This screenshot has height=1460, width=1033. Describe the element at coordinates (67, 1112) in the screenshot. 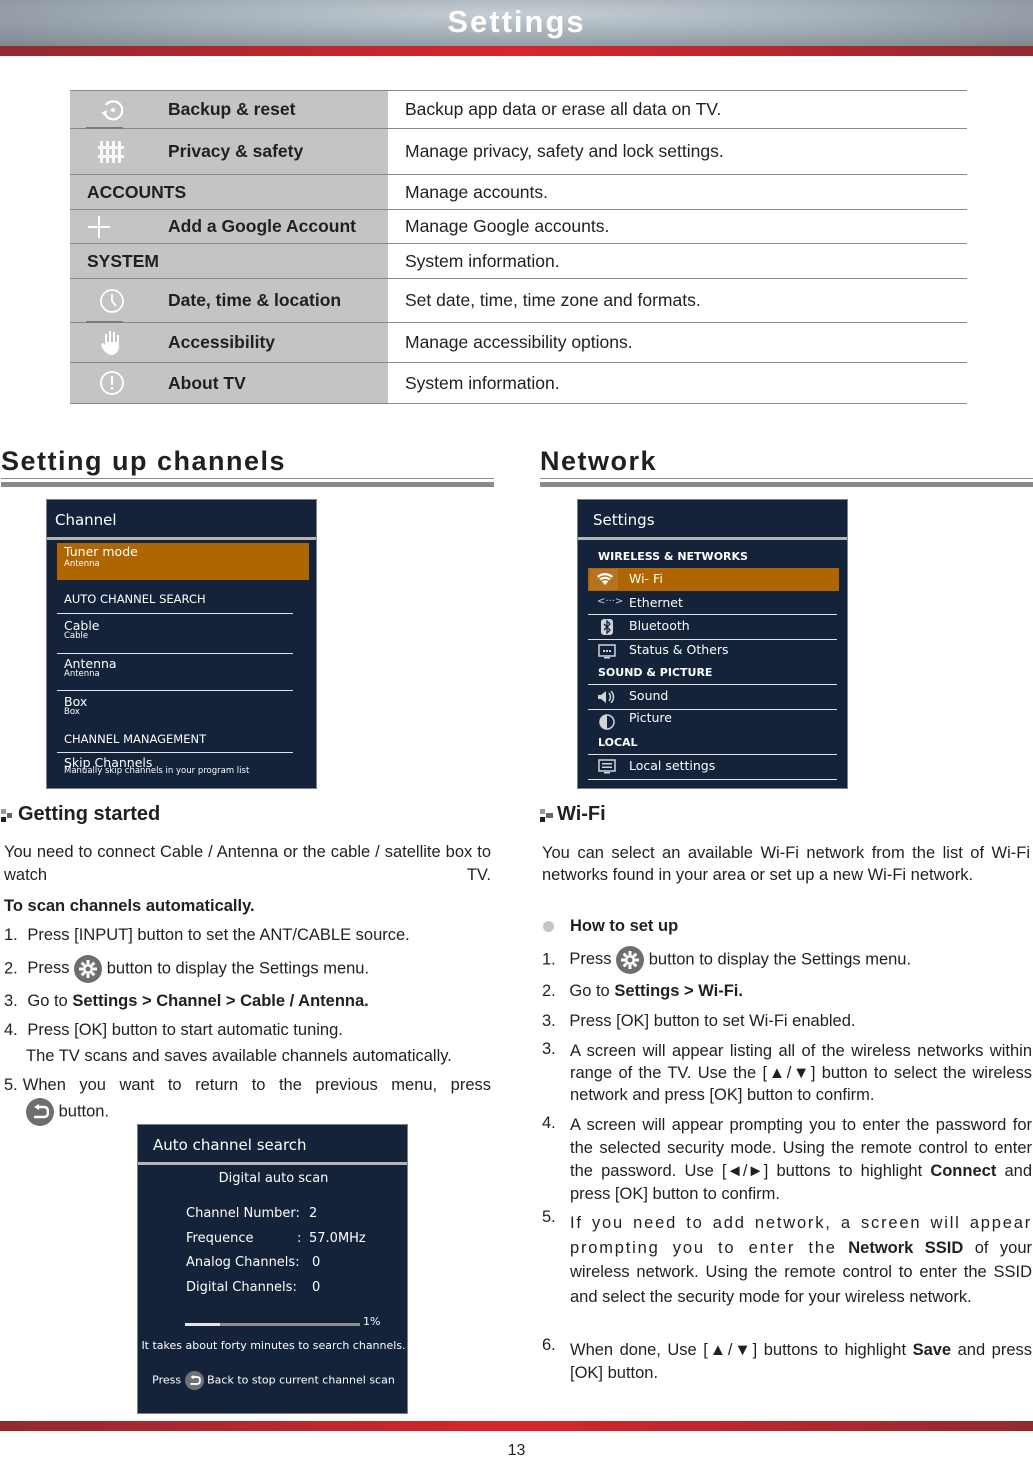

I see `step-5-cont: button.` at that location.